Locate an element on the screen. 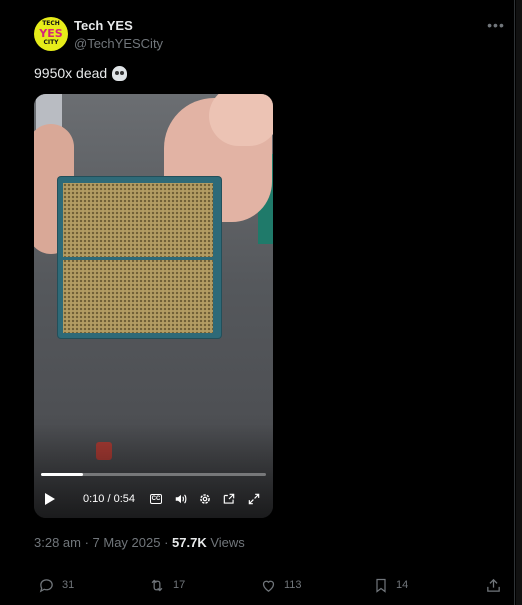  tweet-text-body: 9950x dead is located at coordinates (71, 73).